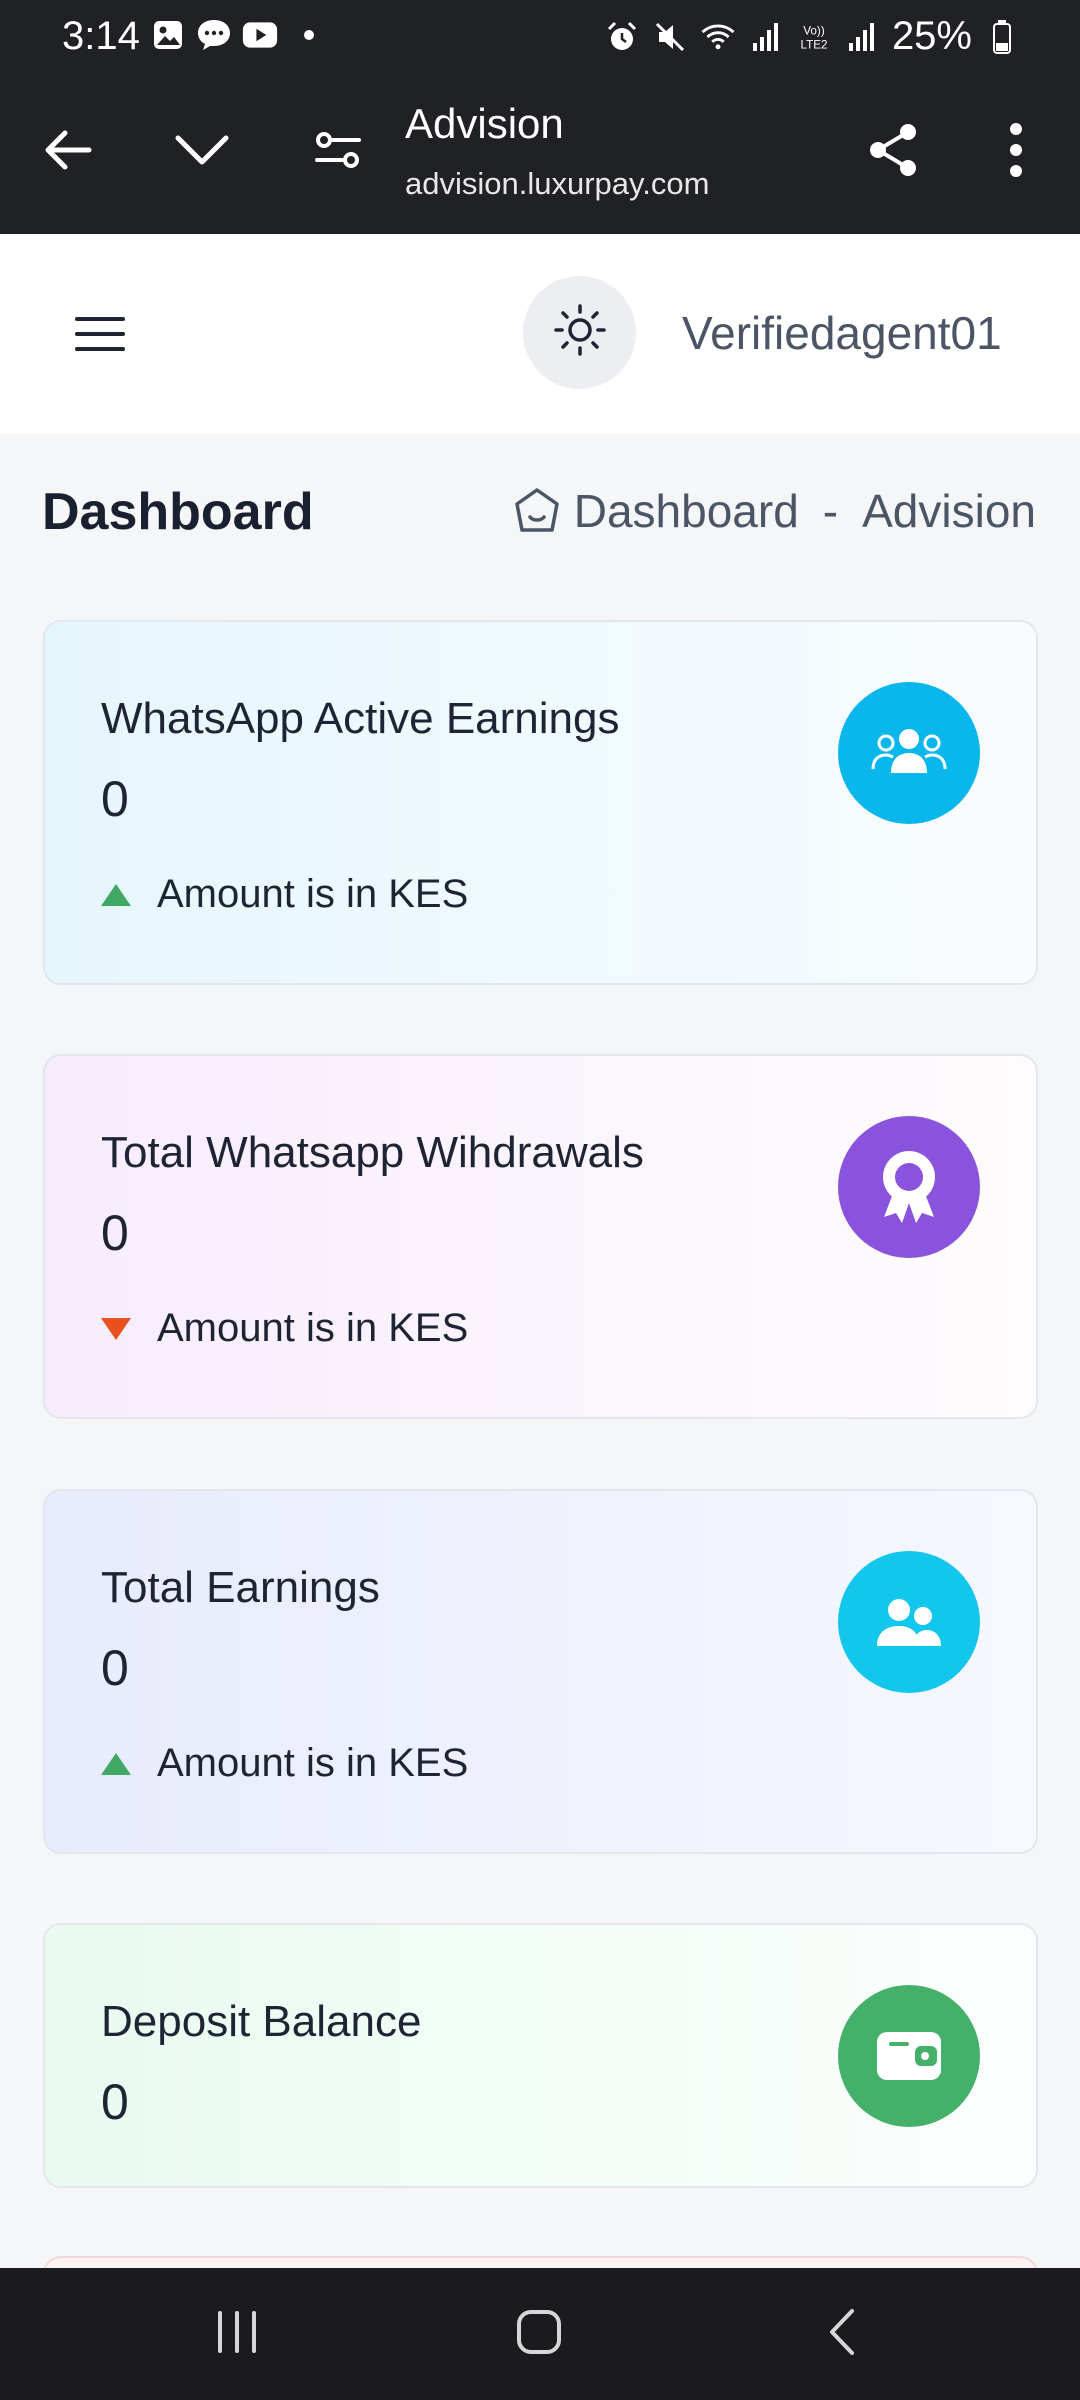 Image resolution: width=1080 pixels, height=2400 pixels. I want to click on alarm-icon, so click(622, 37).